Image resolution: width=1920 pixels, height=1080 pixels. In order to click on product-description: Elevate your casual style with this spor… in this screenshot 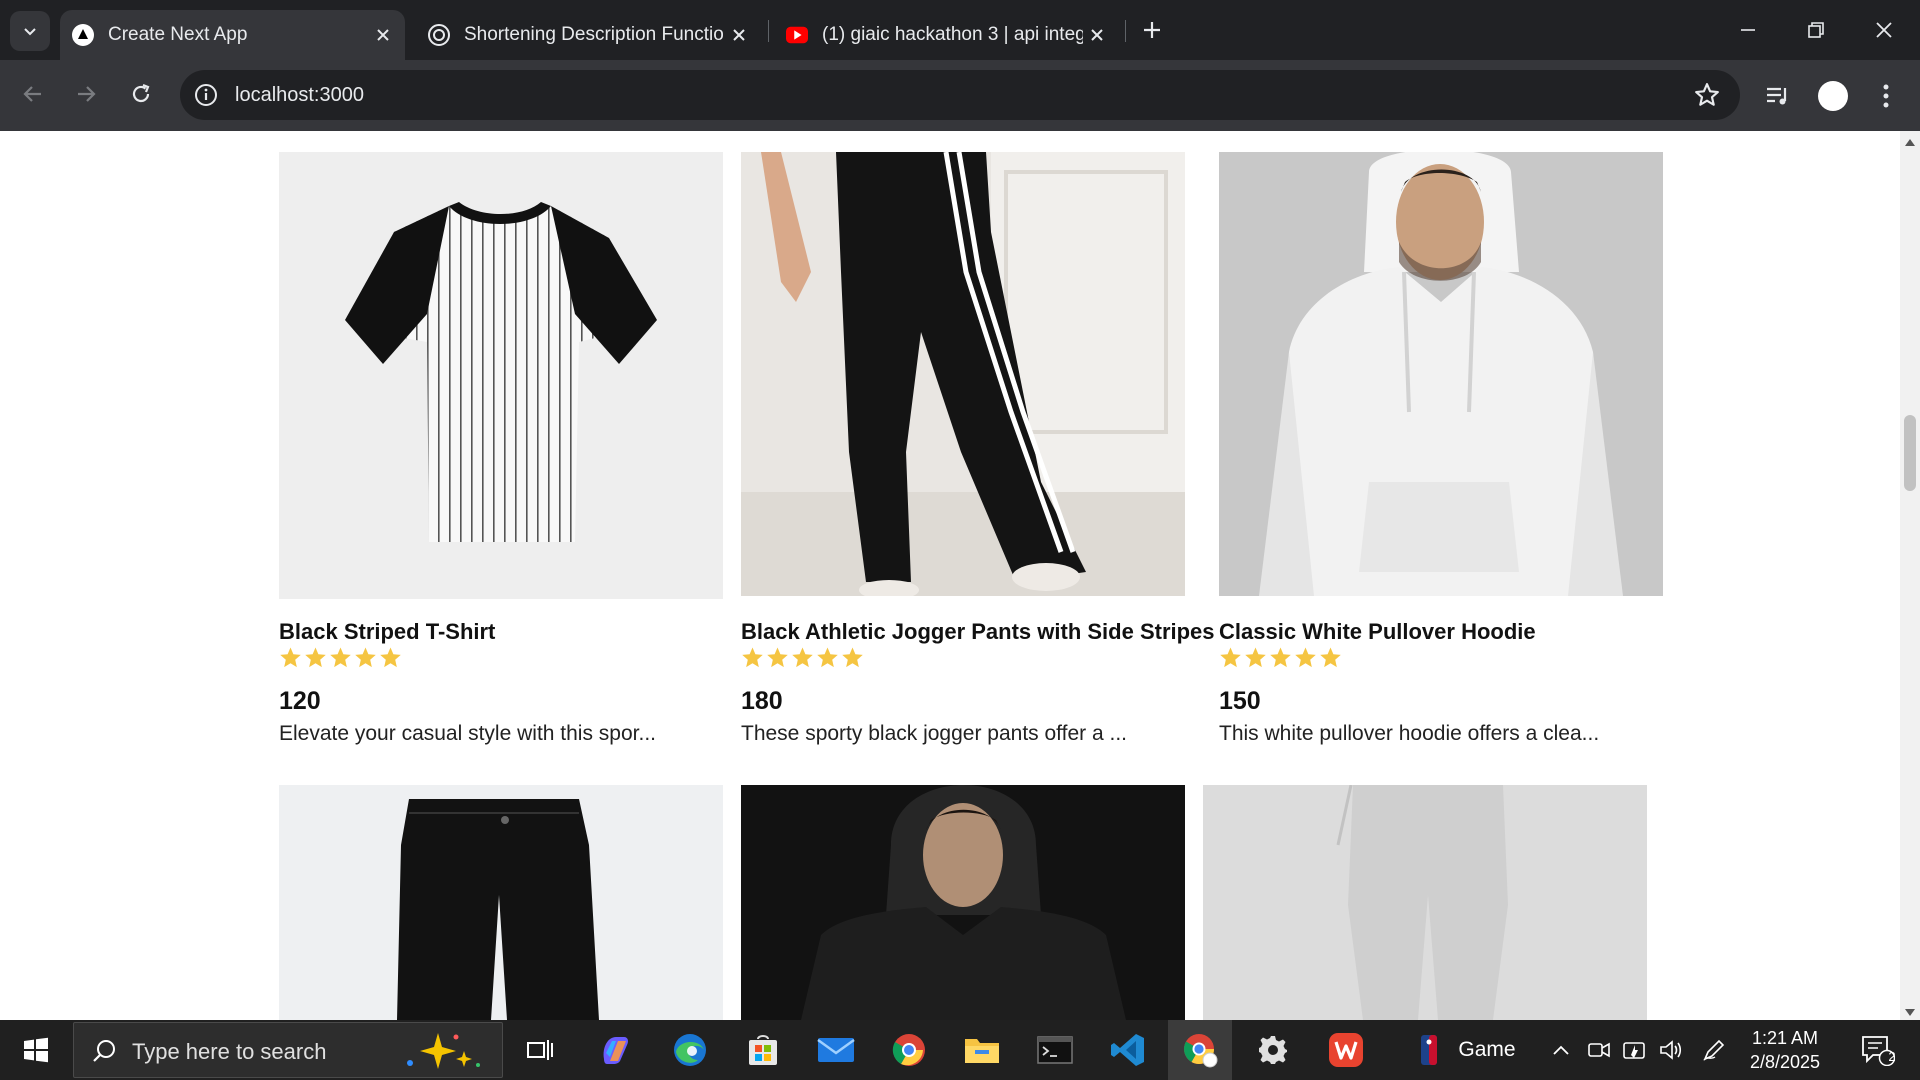, I will do `click(468, 733)`.